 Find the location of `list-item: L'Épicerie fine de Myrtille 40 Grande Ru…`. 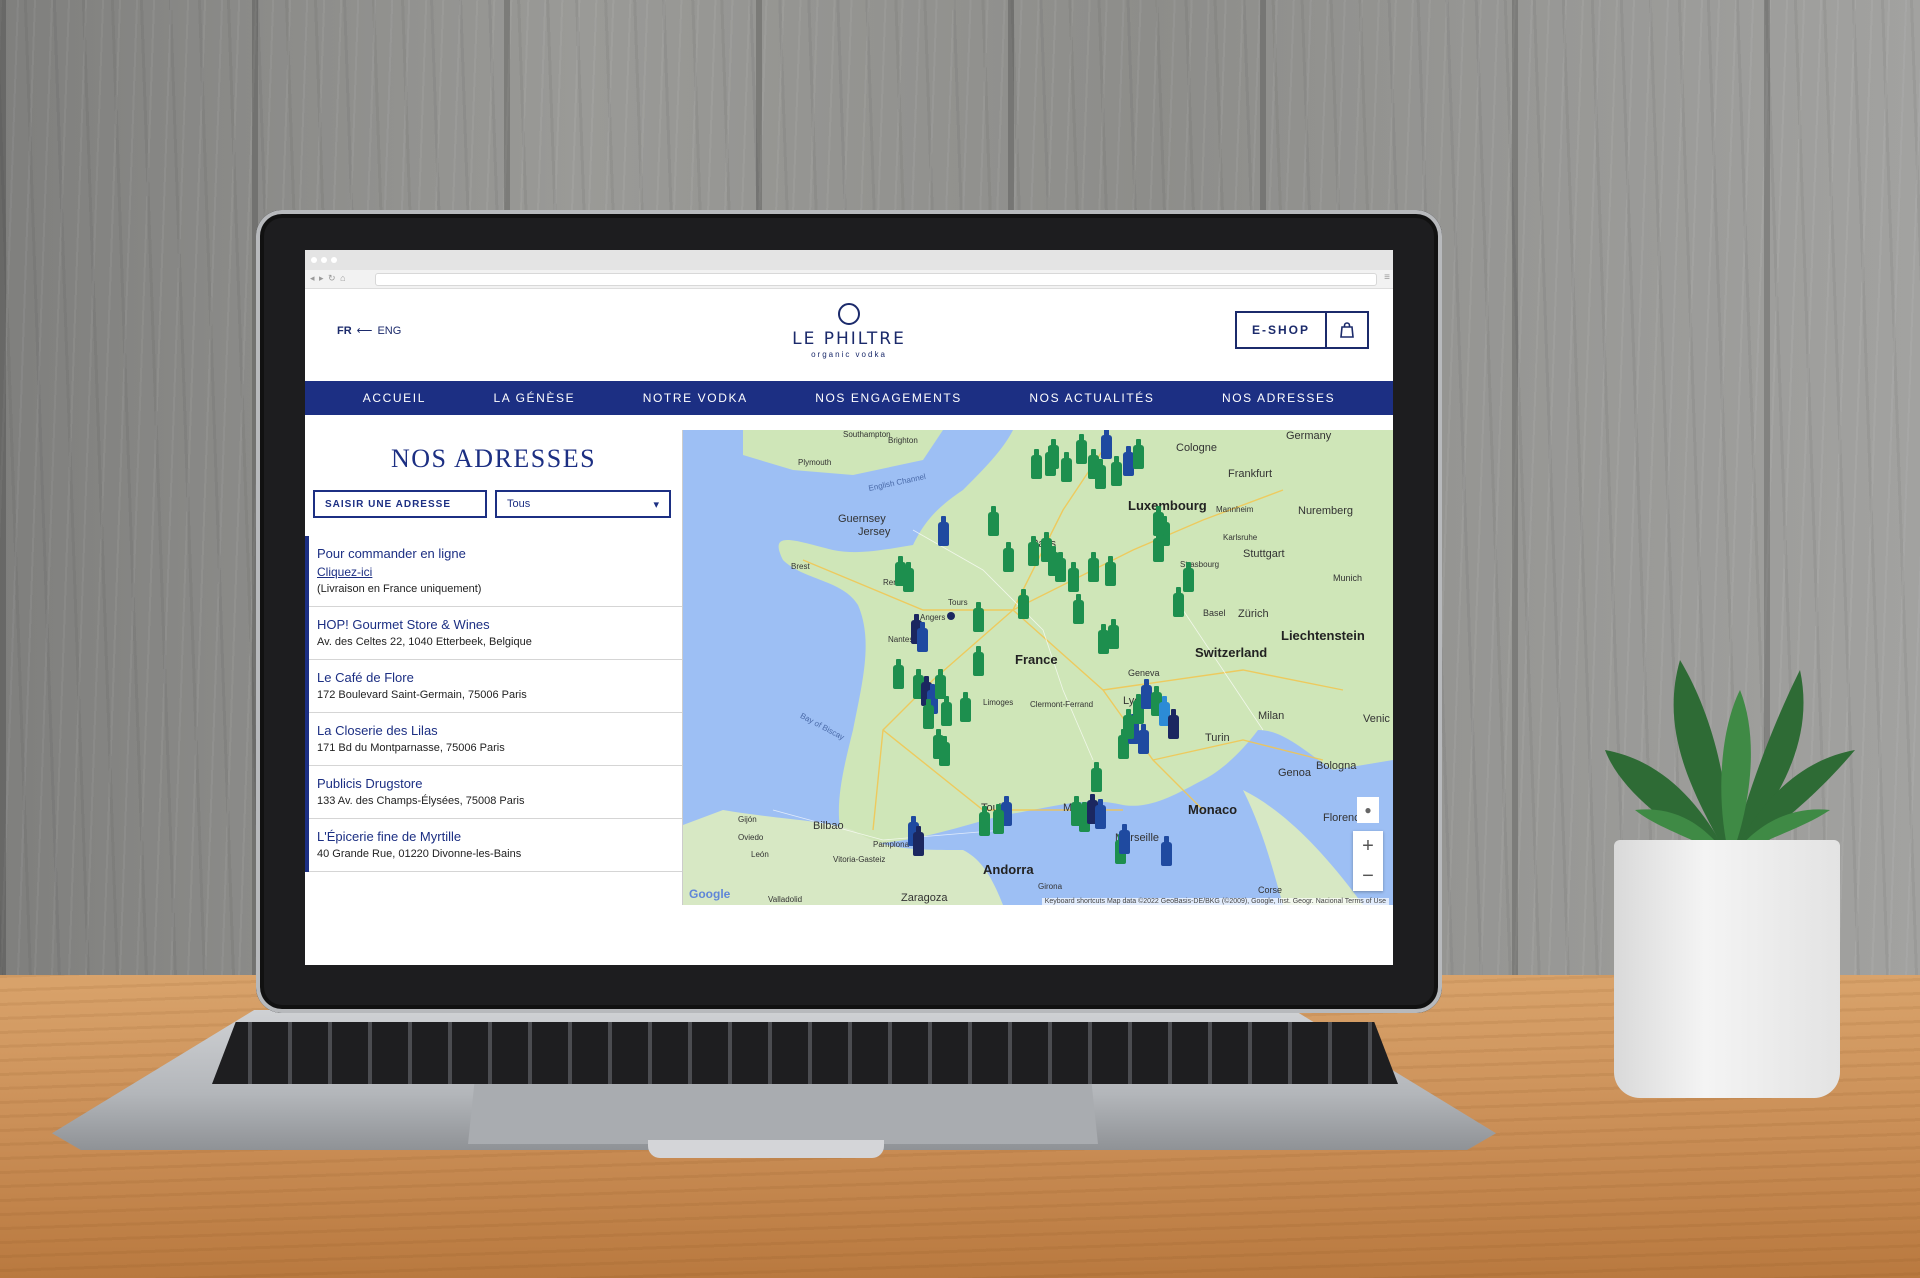

list-item: L'Épicerie fine de Myrtille 40 Grande Ru… is located at coordinates (495, 845).